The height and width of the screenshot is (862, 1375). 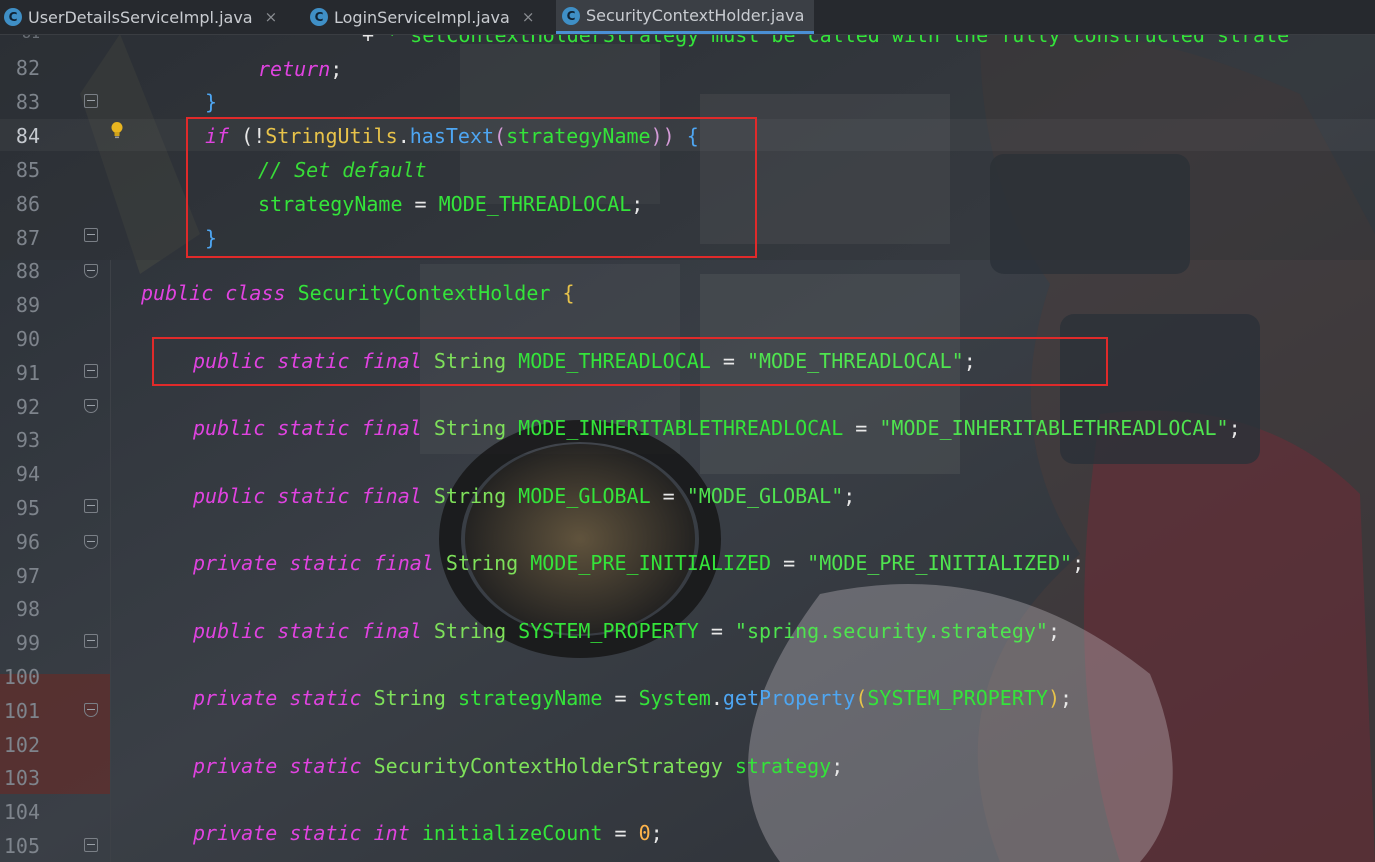 I want to click on highlight-box-mode-threadlocal, so click(x=630, y=361).